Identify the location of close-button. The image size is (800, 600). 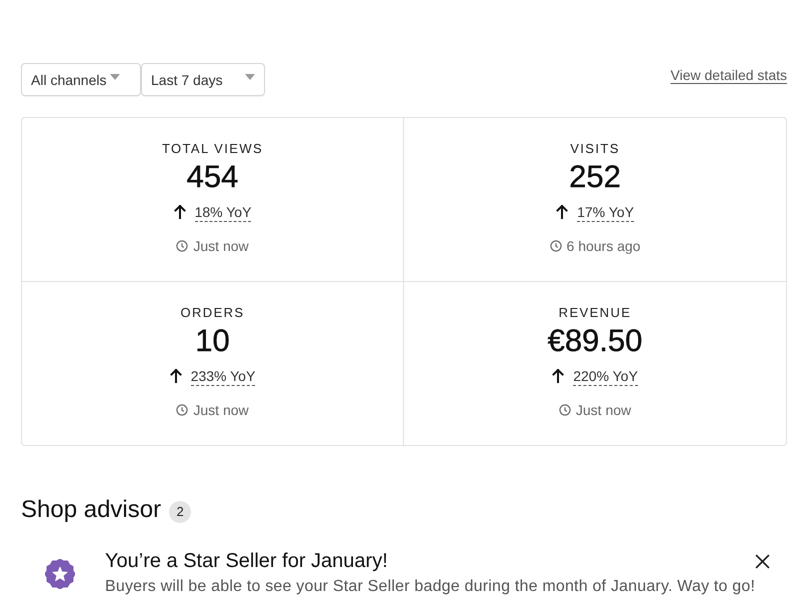
(762, 561).